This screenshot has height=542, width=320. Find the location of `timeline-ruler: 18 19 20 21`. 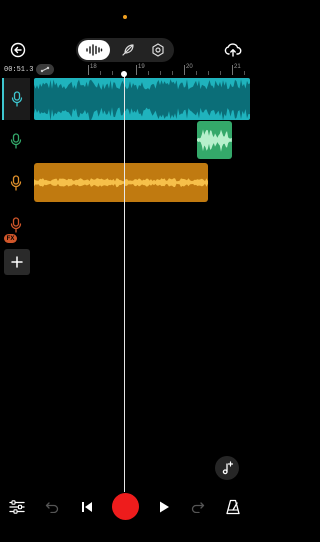

timeline-ruler: 18 19 20 21 is located at coordinates (154, 69).